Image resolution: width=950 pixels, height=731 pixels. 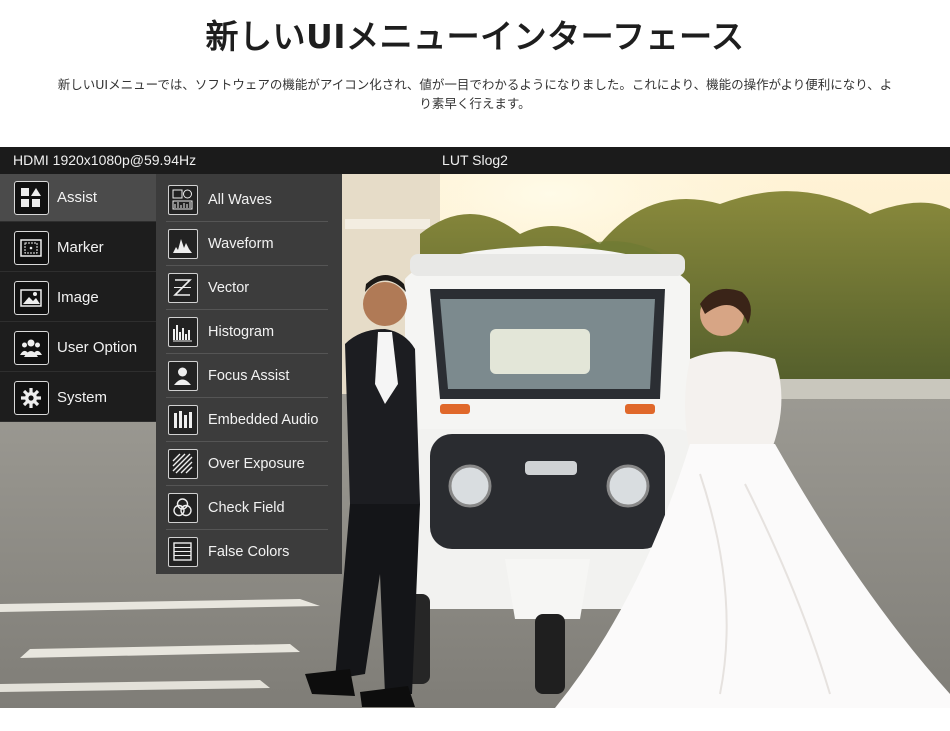 What do you see at coordinates (183, 332) in the screenshot?
I see `histogram-icon` at bounding box center [183, 332].